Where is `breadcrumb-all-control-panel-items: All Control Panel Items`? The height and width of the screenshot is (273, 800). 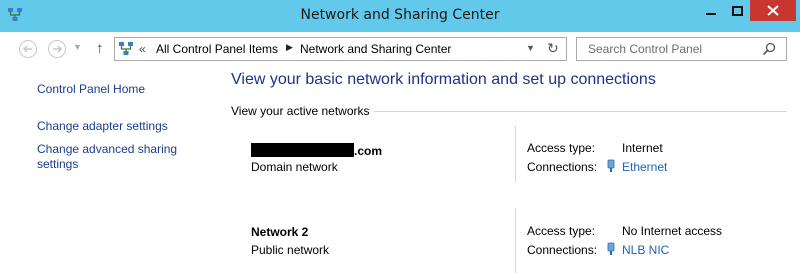
breadcrumb-all-control-panel-items: All Control Panel Items is located at coordinates (217, 49).